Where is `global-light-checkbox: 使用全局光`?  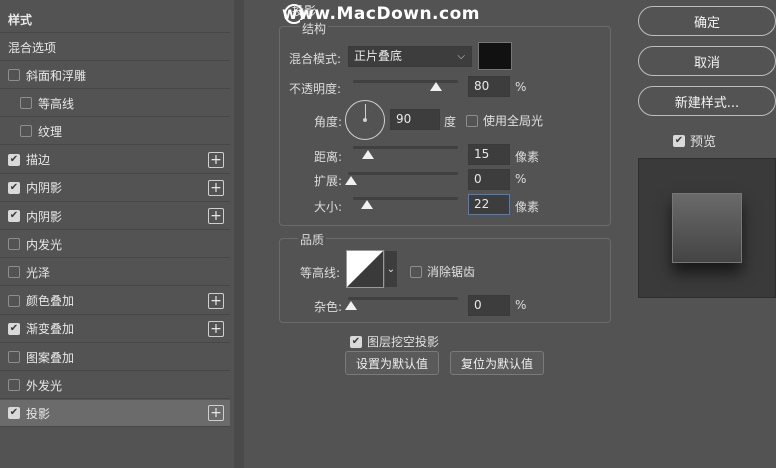 global-light-checkbox: 使用全局光 is located at coordinates (504, 120).